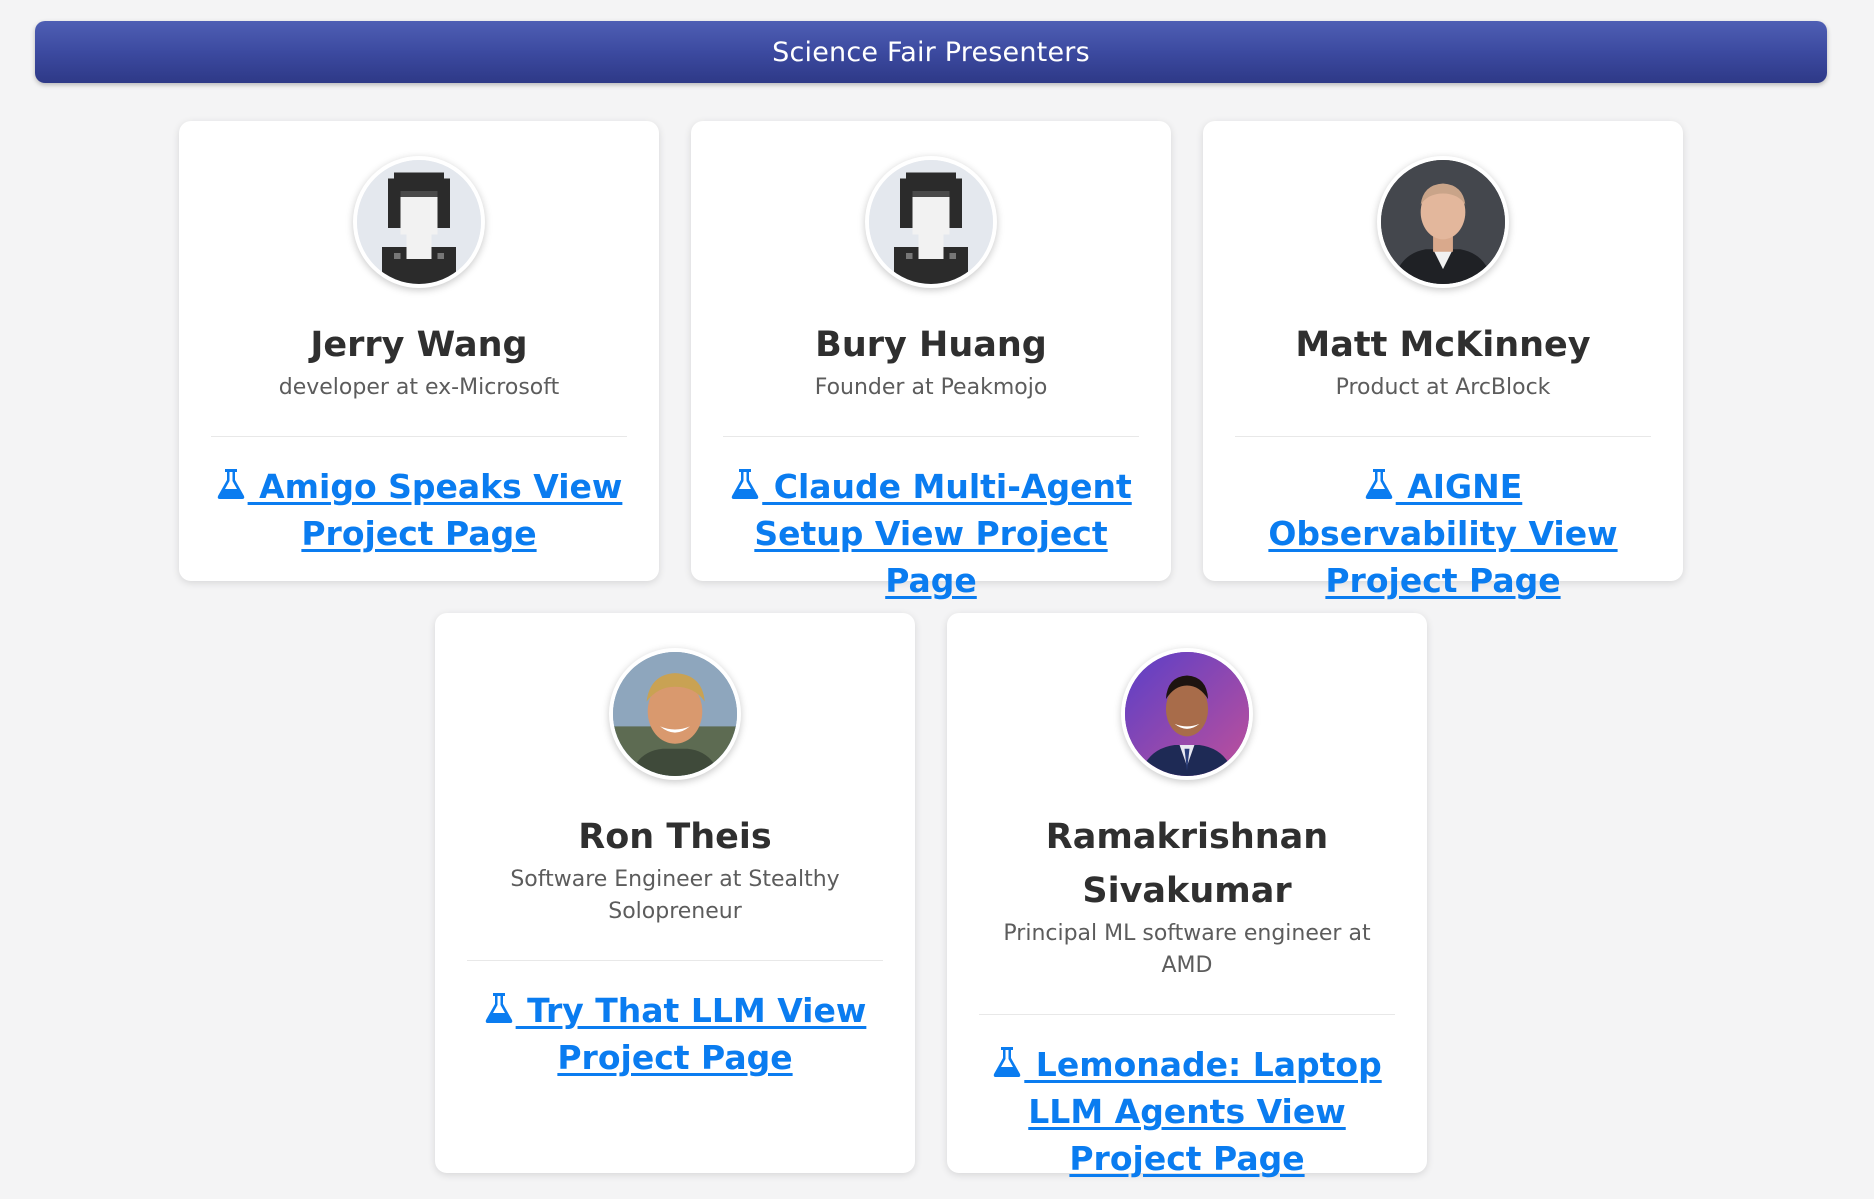  Describe the element at coordinates (1443, 387) in the screenshot. I see `presenter-role: Product at ArcBlock` at that location.